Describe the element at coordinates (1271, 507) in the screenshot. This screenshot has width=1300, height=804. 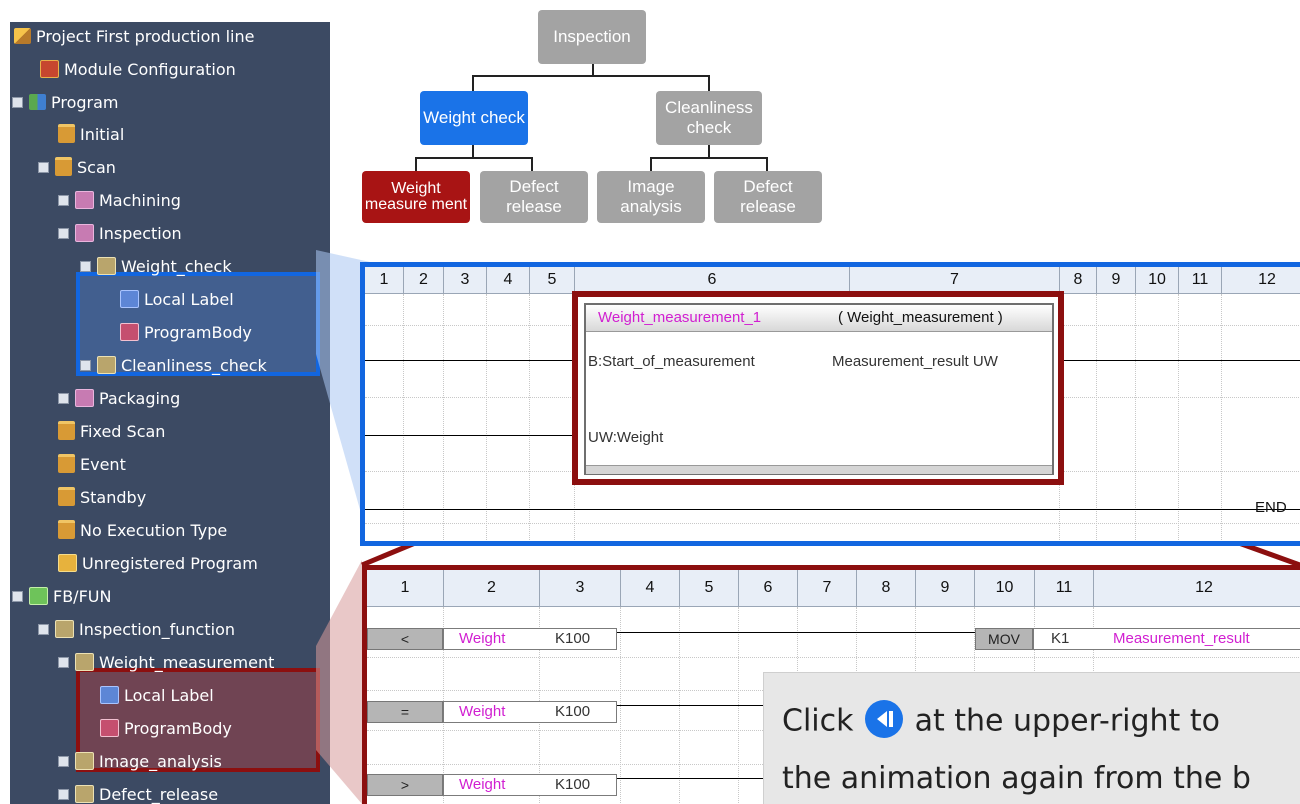
I see `end-instruction: END` at that location.